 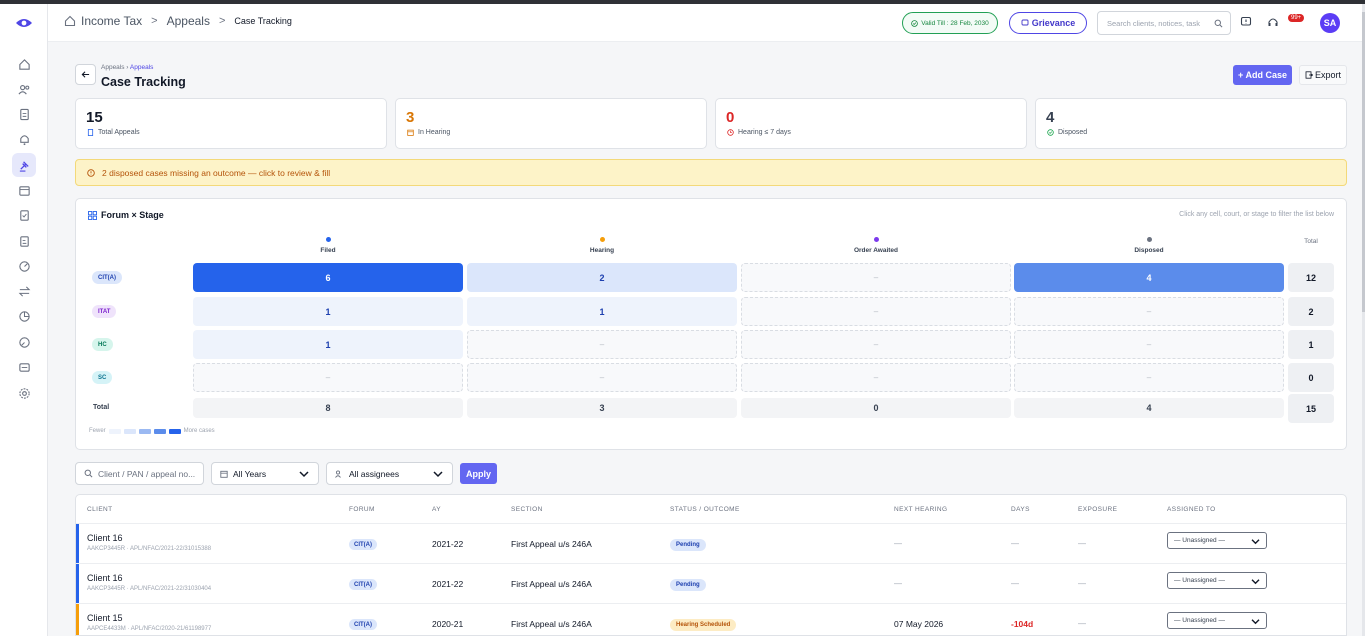 I want to click on stage-header-filed: Filed, so click(x=328, y=245).